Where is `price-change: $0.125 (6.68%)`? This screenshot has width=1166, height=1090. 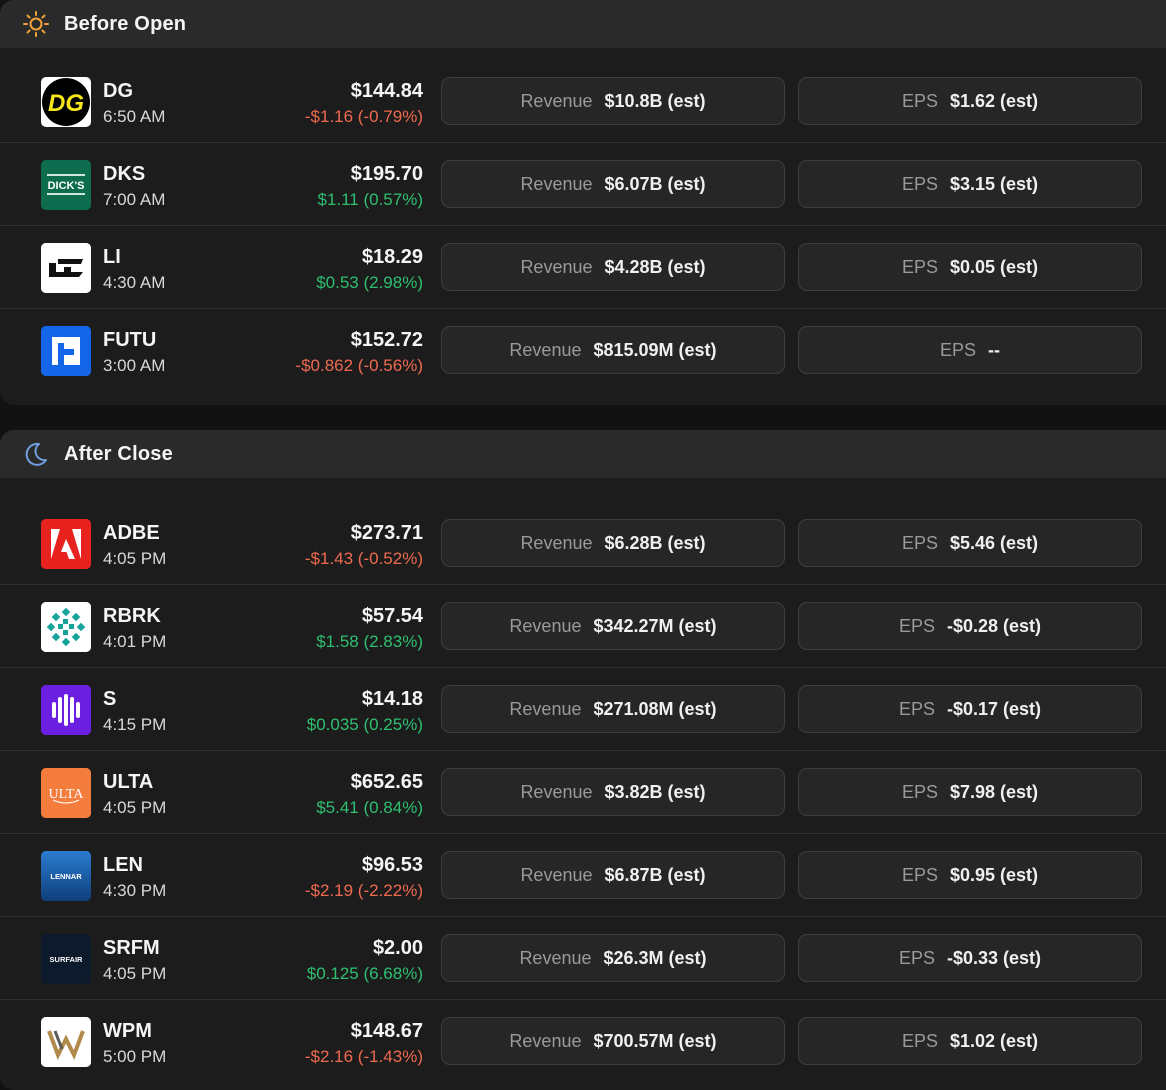
price-change: $0.125 (6.68%) is located at coordinates (364, 973).